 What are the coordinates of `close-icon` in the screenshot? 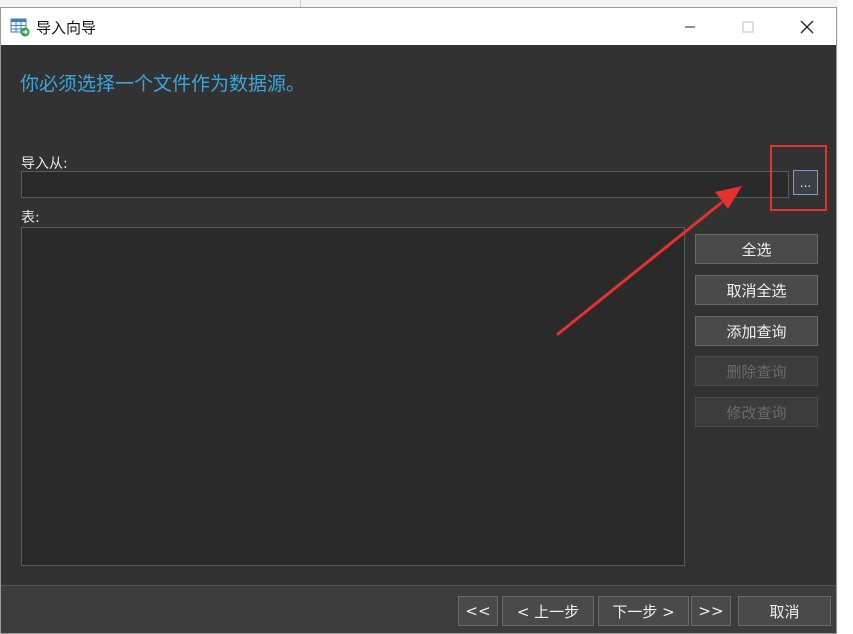 It's located at (807, 26).